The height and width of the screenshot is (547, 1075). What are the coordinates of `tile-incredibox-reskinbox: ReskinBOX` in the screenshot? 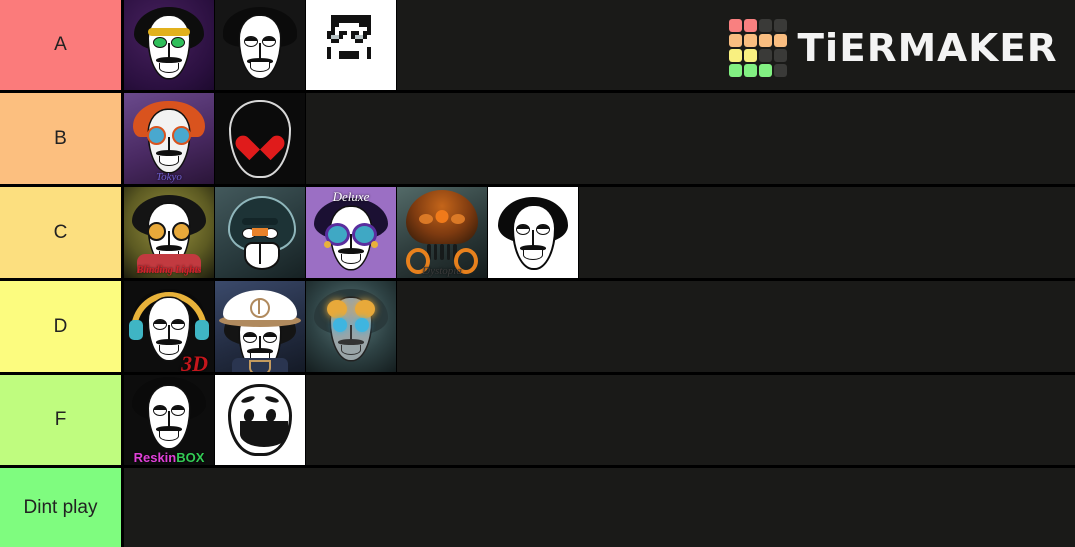 It's located at (169, 420).